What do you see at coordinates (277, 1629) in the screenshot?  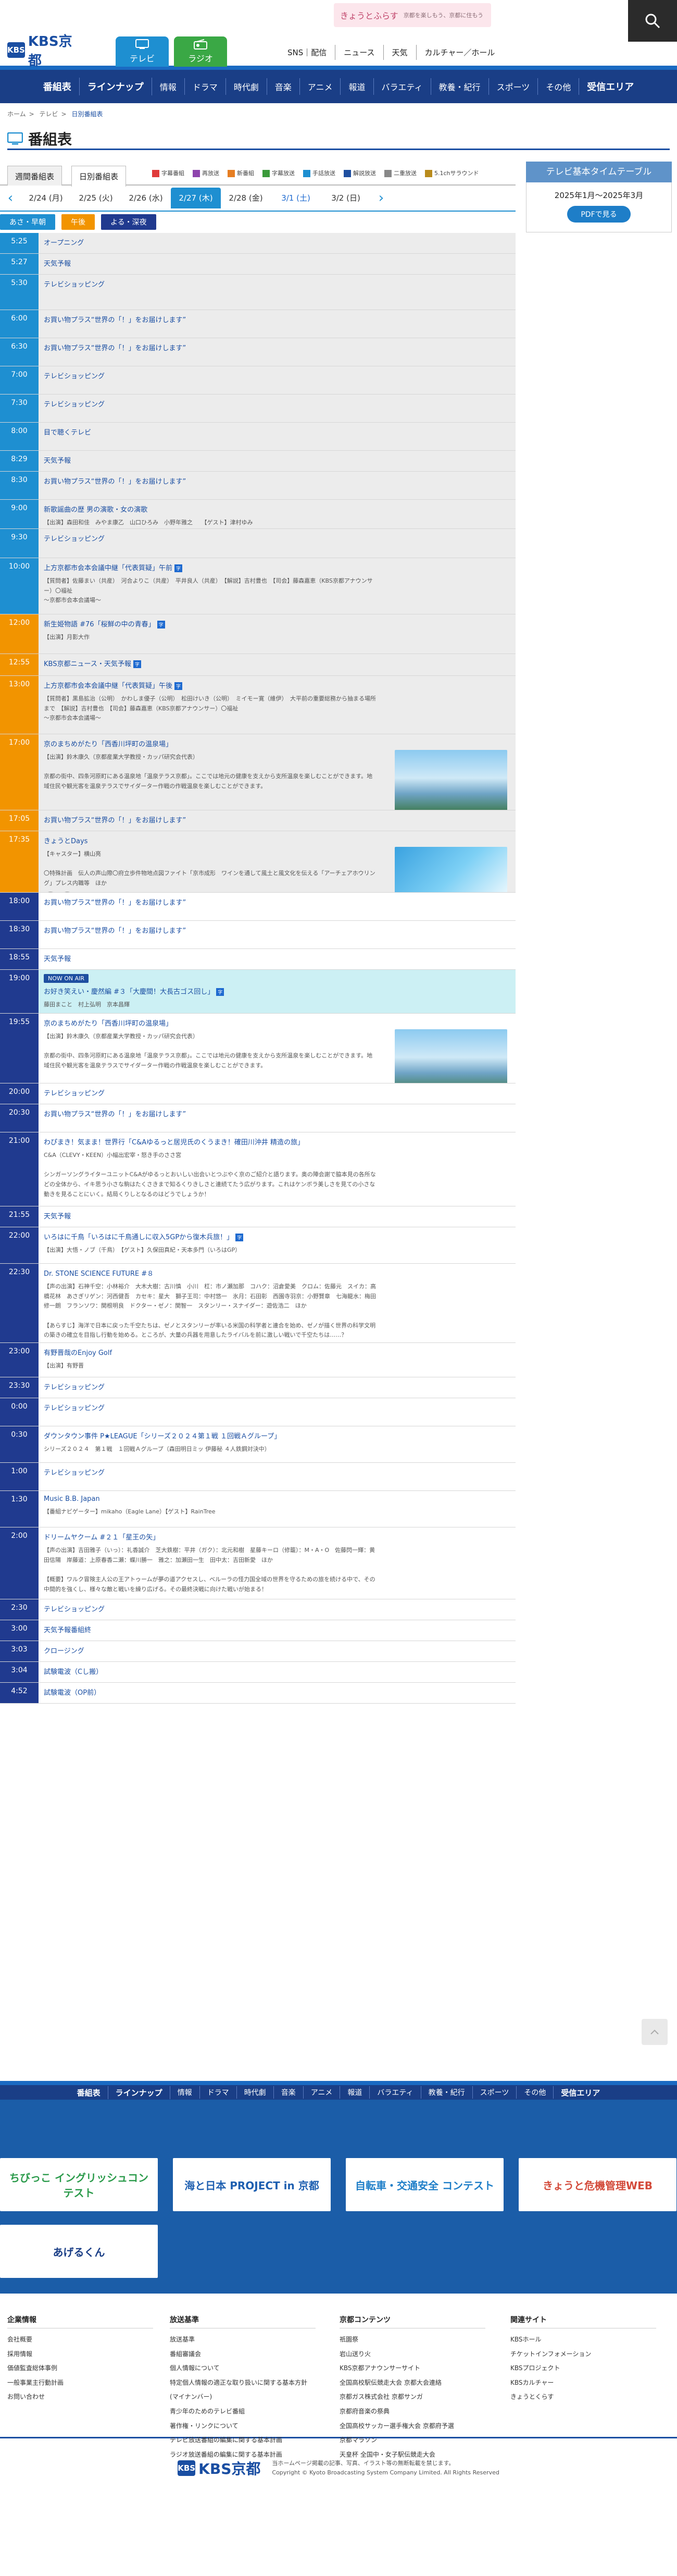 I see `program-title: 天気予報番組終` at bounding box center [277, 1629].